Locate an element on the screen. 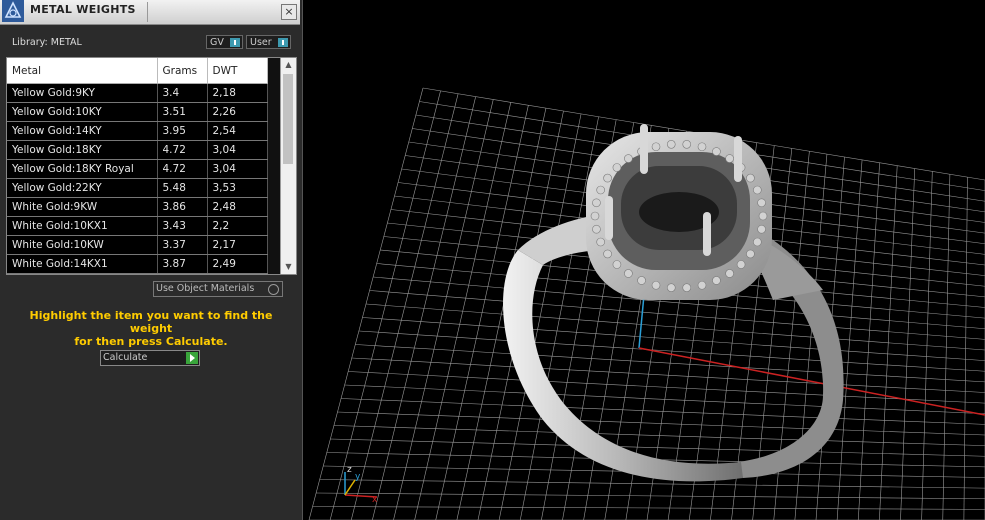  table-row: Yellow Gold:18KY Royal 4.72 3,04 is located at coordinates (137, 169).